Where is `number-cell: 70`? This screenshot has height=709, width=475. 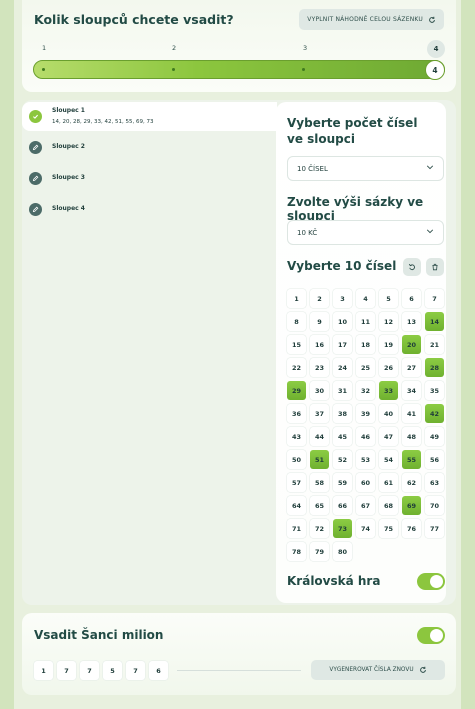
number-cell: 70 is located at coordinates (434, 505).